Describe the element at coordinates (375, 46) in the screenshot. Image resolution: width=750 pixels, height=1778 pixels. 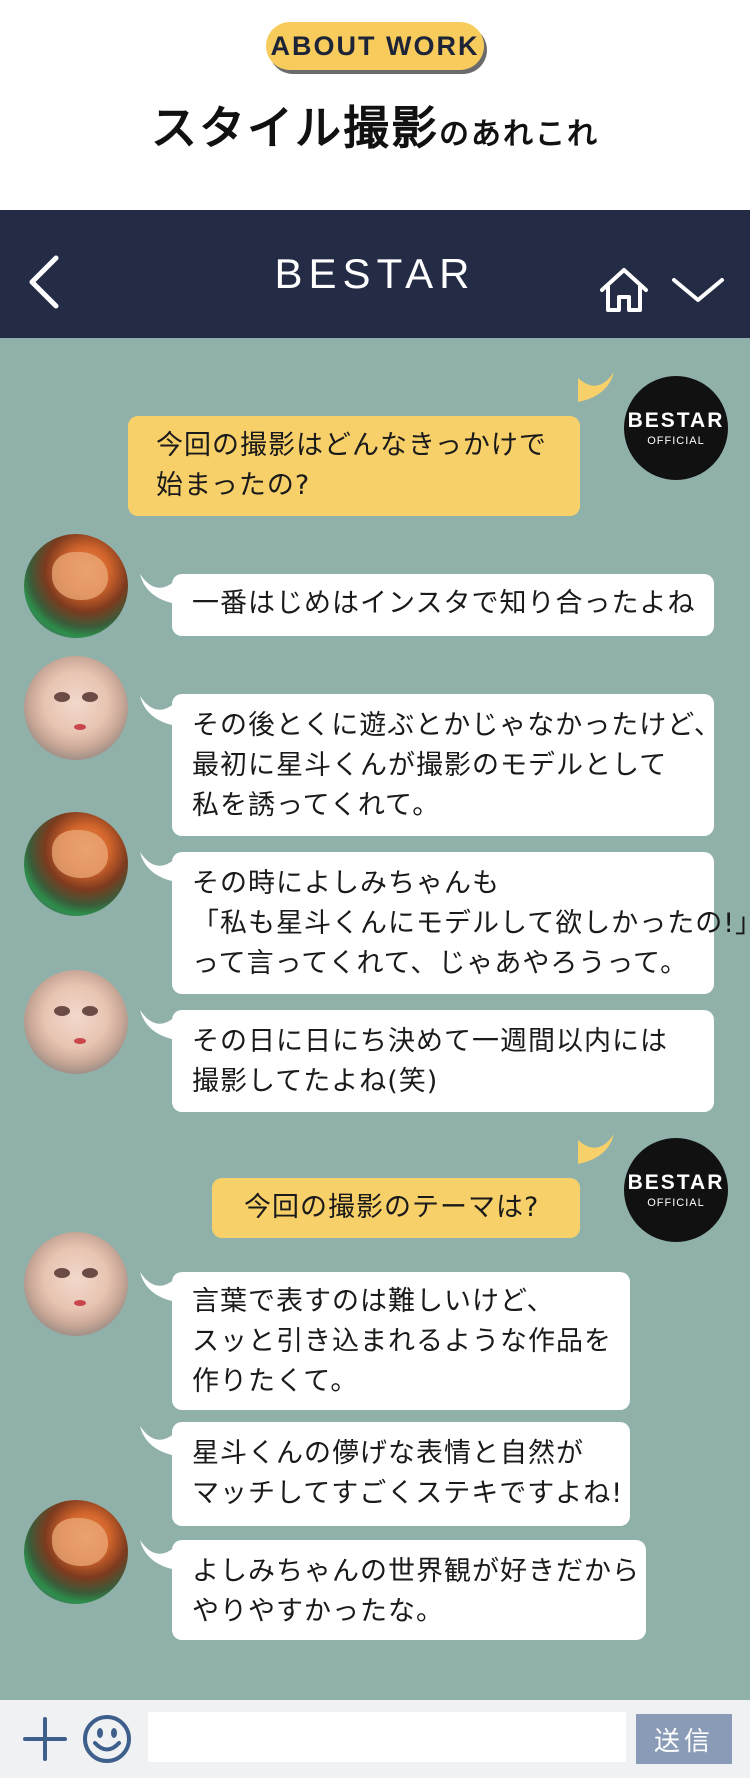
I see `about-work-badge: ABOUT WORK` at that location.